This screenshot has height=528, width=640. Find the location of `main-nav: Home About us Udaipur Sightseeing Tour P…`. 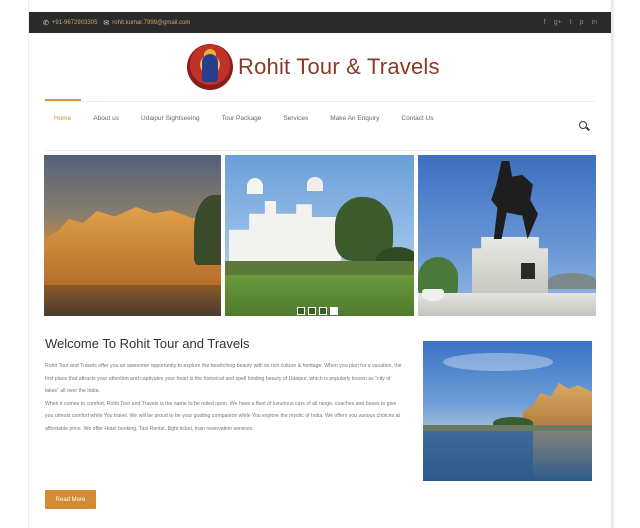

main-nav: Home About us Udaipur Sightseeing Tour P… is located at coordinates (255, 118).